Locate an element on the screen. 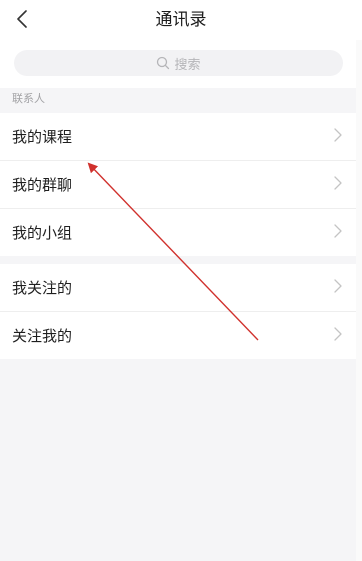 The image size is (362, 561). list-item-label: 我的群聊 is located at coordinates (42, 185).